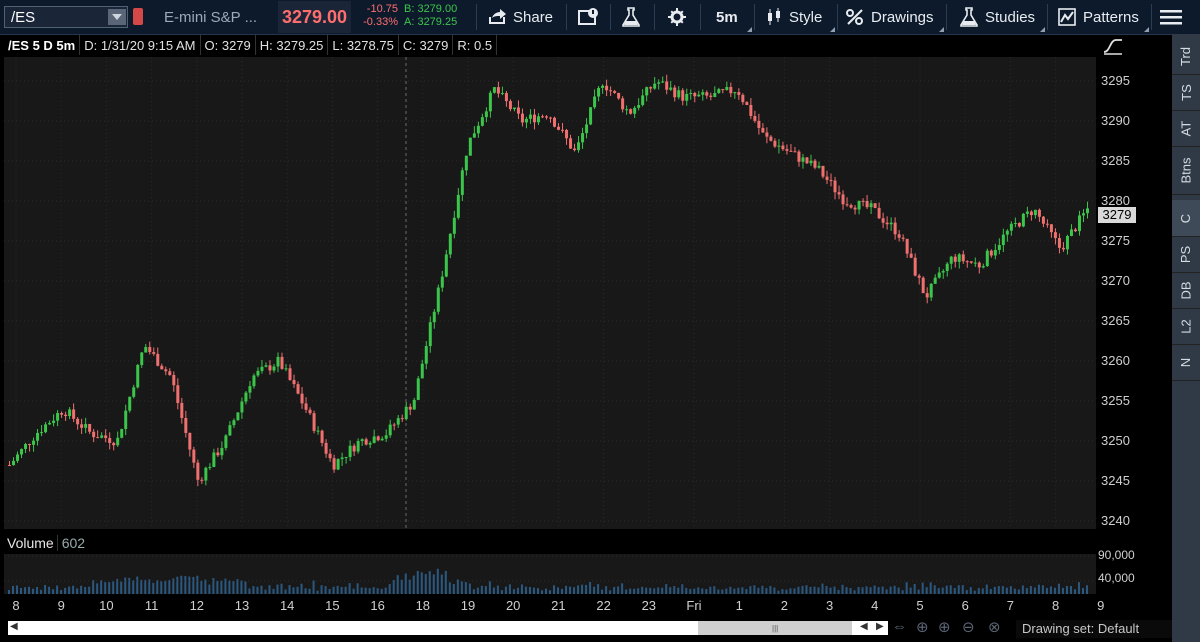  What do you see at coordinates (994, 627) in the screenshot?
I see `zoom-reset-icon: ⊗` at bounding box center [994, 627].